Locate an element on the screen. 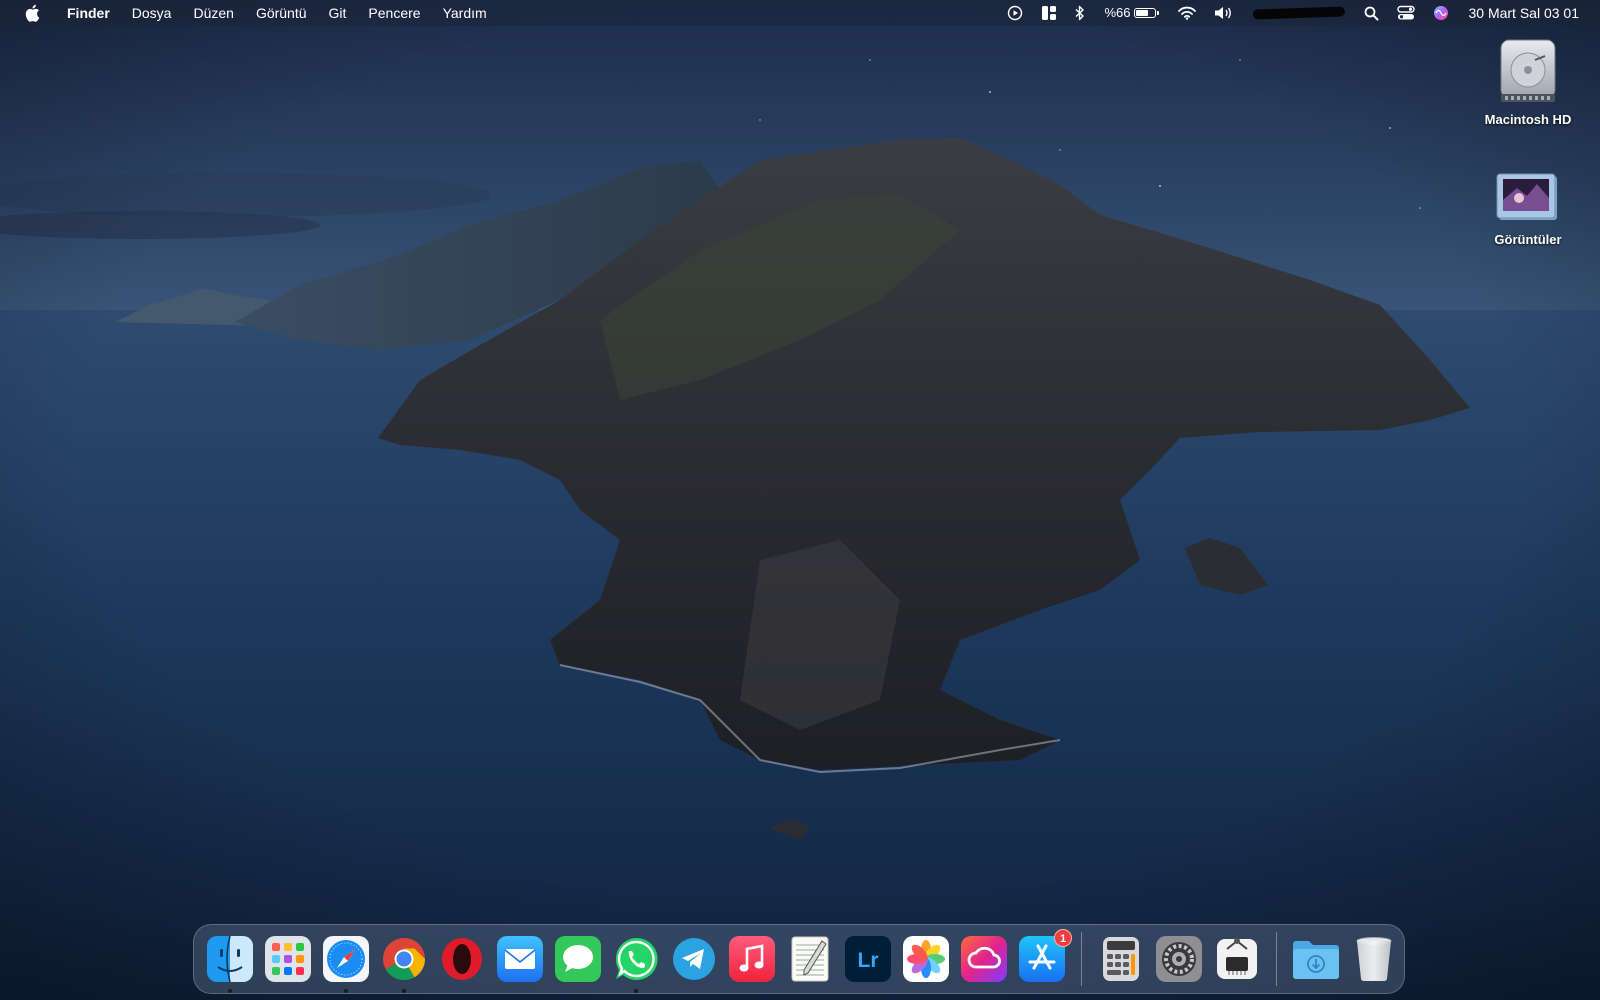 The width and height of the screenshot is (1600, 1000). music-icon is located at coordinates (752, 959).